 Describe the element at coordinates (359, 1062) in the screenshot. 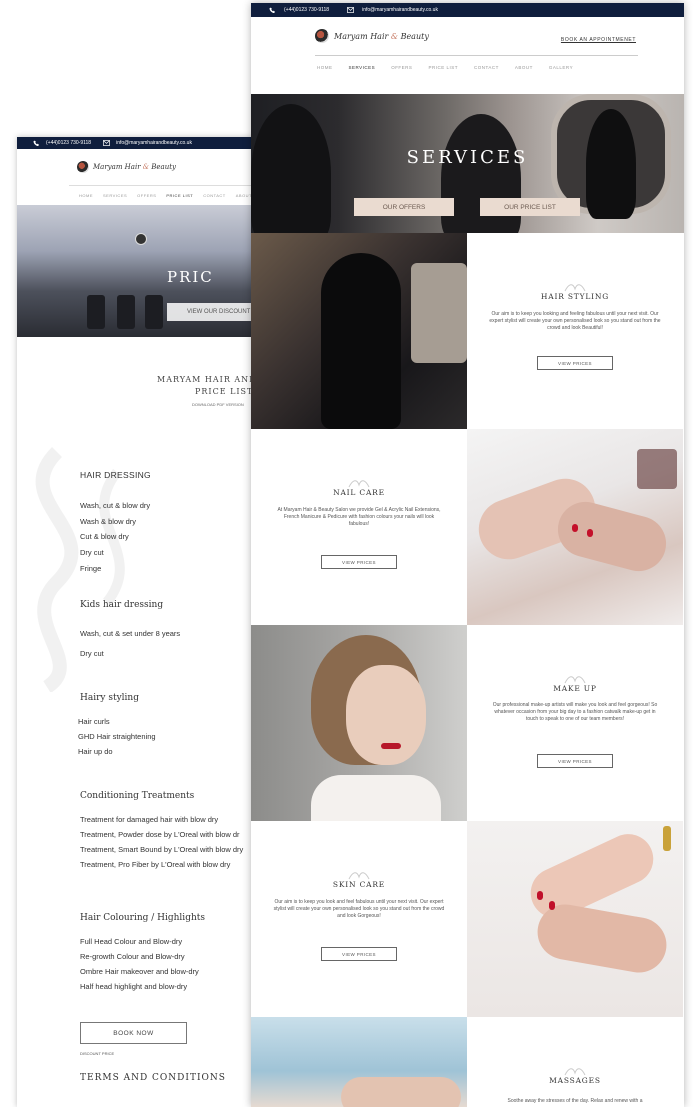

I see `massages-image` at that location.